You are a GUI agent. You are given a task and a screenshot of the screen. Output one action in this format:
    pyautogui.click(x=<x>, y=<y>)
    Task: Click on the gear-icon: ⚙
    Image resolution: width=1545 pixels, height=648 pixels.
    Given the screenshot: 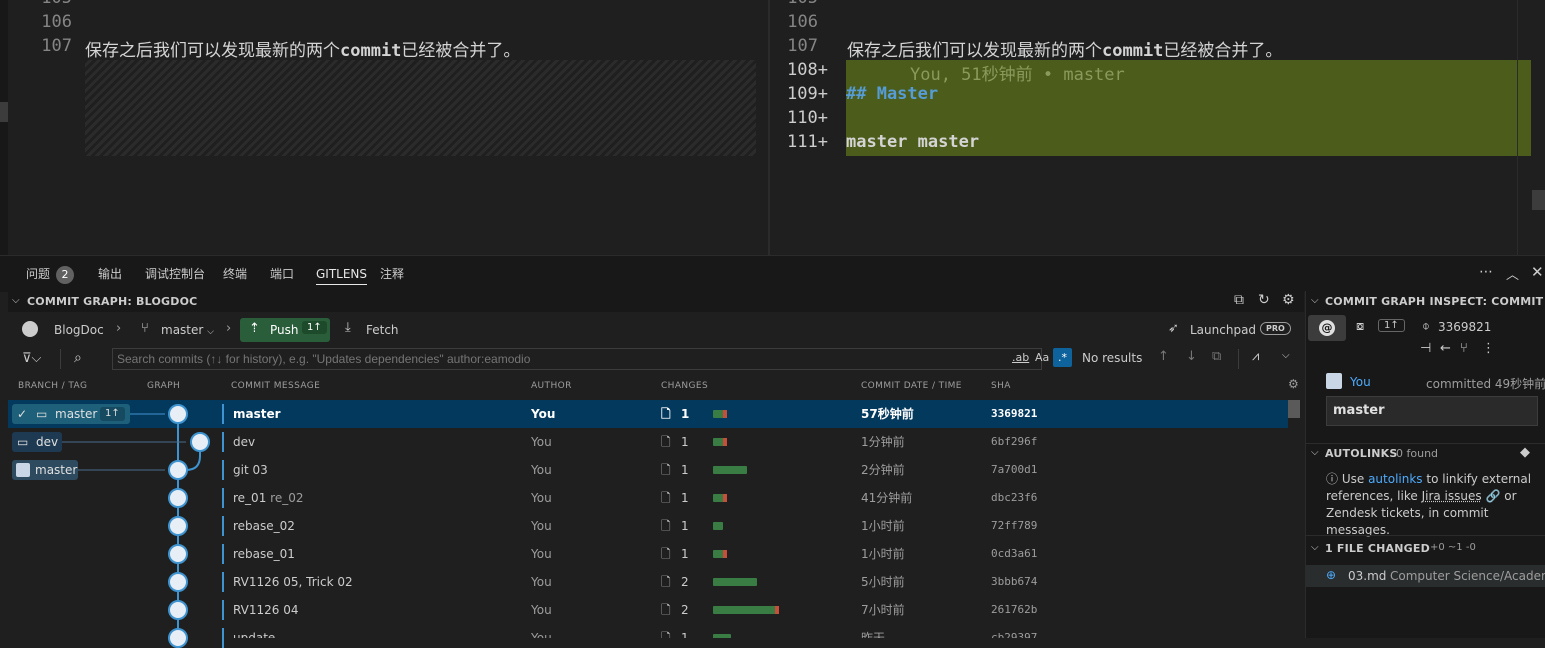 What is the action you would take?
    pyautogui.click(x=1288, y=300)
    